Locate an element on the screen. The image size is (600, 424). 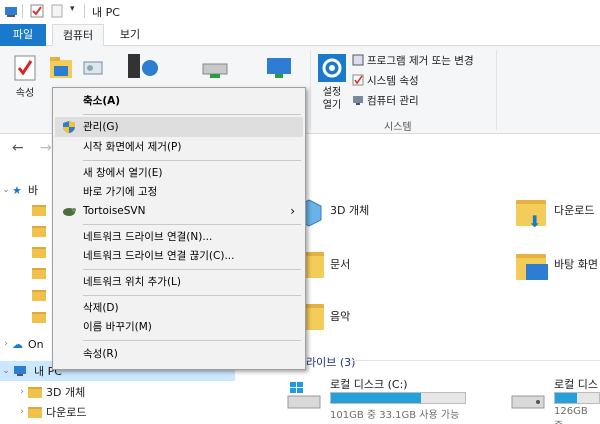
nav-onedrive-label: On is located at coordinates (36, 344).